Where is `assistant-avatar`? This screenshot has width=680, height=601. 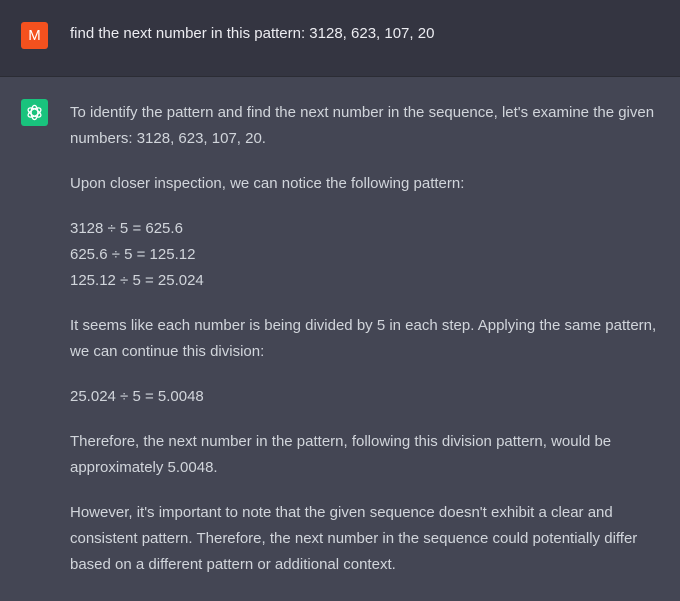 assistant-avatar is located at coordinates (34, 112).